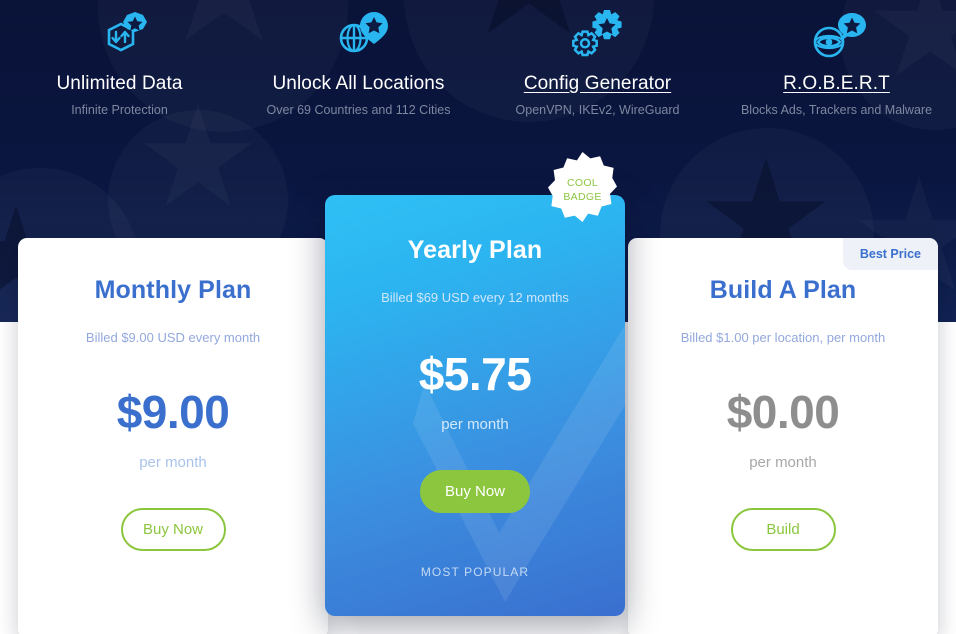  What do you see at coordinates (783, 412) in the screenshot?
I see `plan-price: $0.00` at bounding box center [783, 412].